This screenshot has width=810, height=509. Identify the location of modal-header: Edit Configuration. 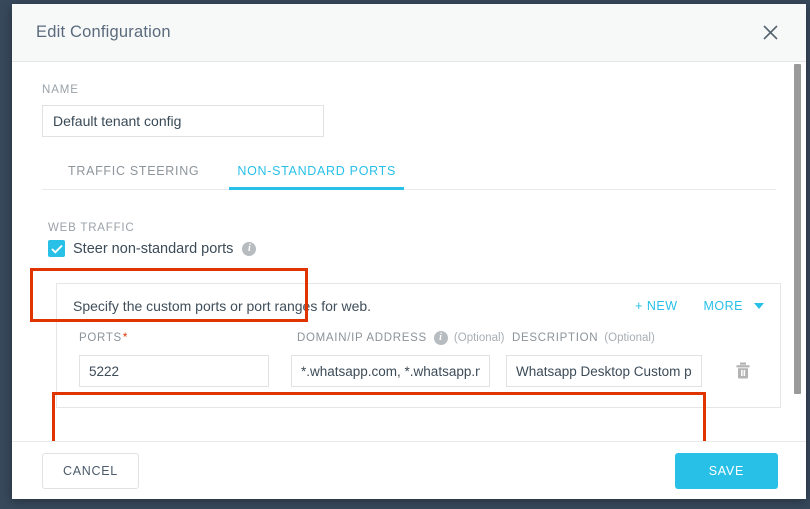
(409, 33).